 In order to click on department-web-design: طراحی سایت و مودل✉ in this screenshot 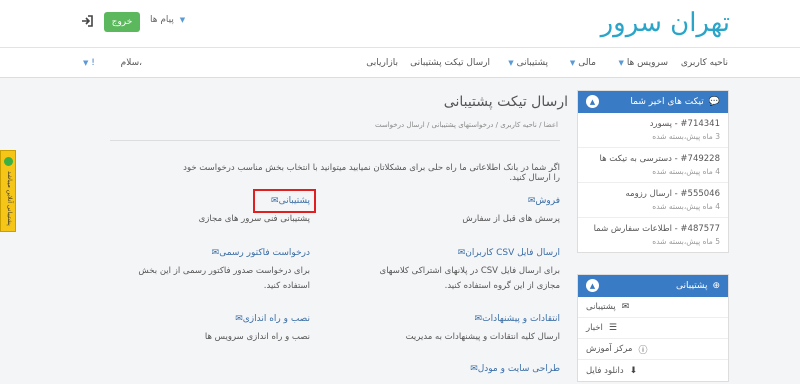, I will do `click(460, 369)`.